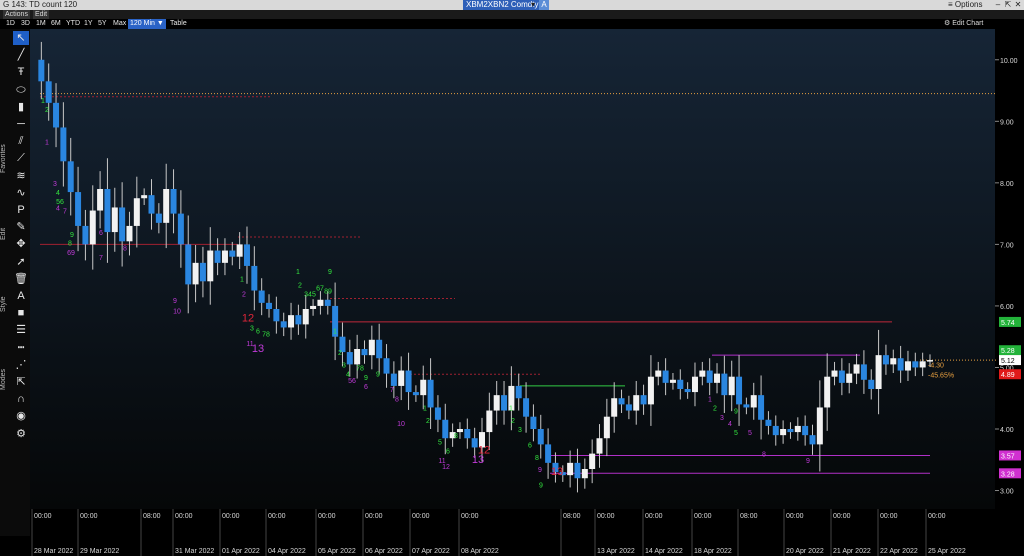 This screenshot has width=1024, height=556. I want to click on pen-line-icon: ╱, so click(21, 55).